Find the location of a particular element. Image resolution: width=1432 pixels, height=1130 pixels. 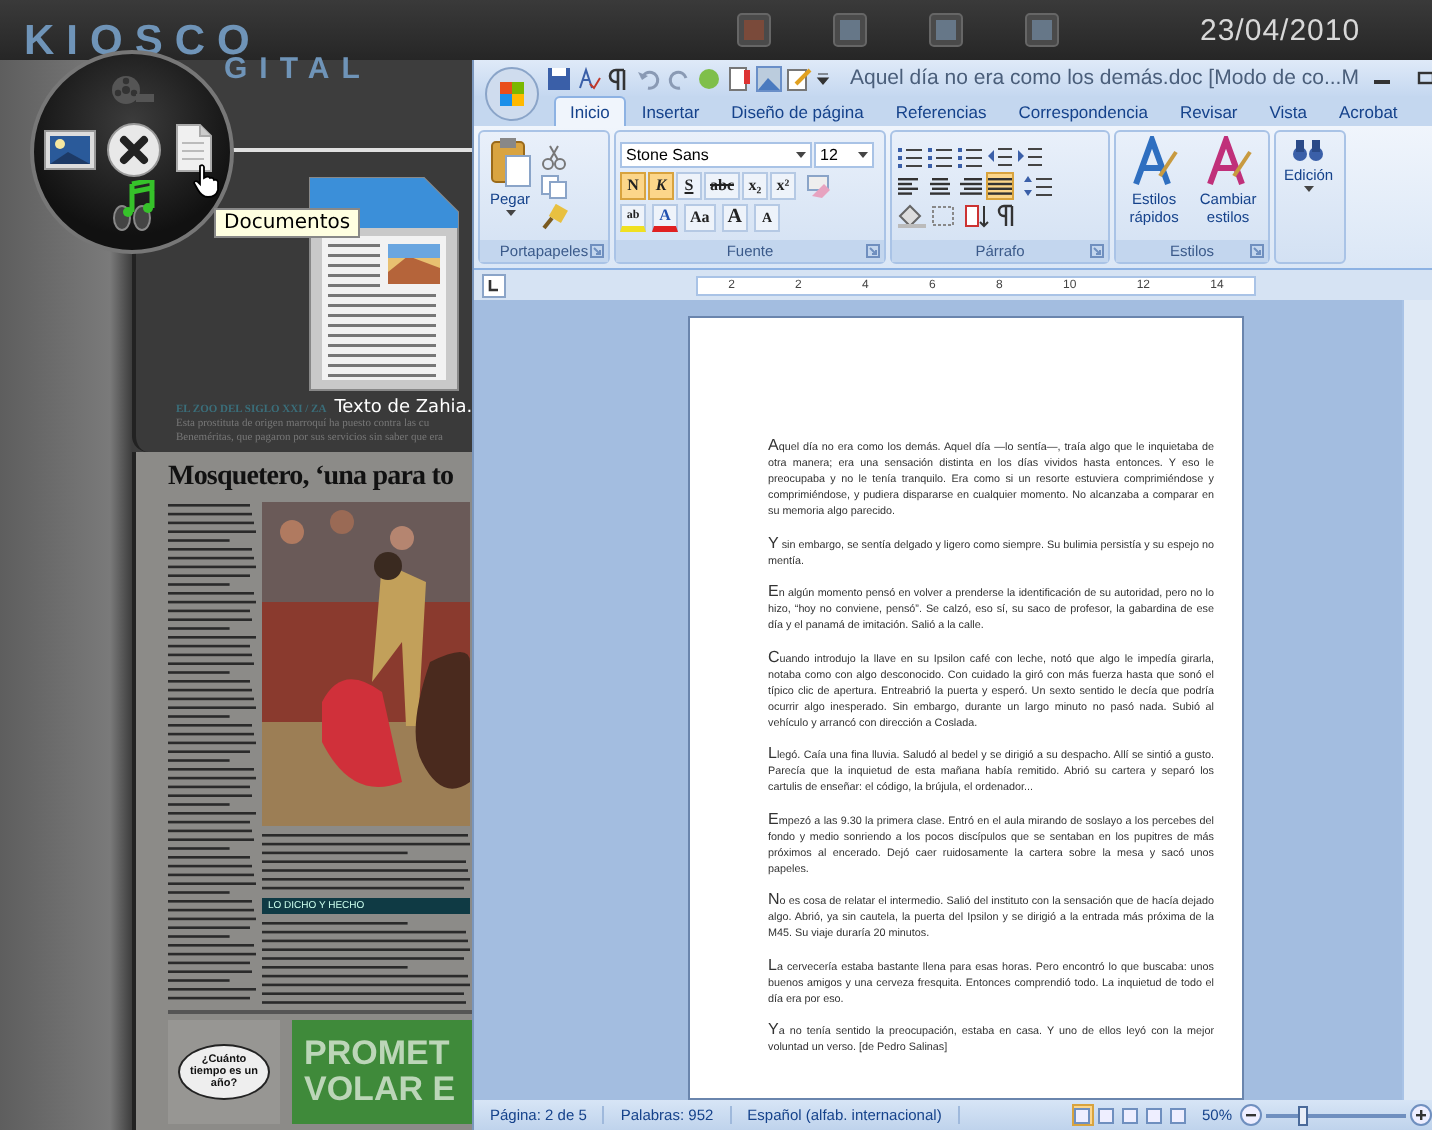

format-button: abc is located at coordinates (722, 185).